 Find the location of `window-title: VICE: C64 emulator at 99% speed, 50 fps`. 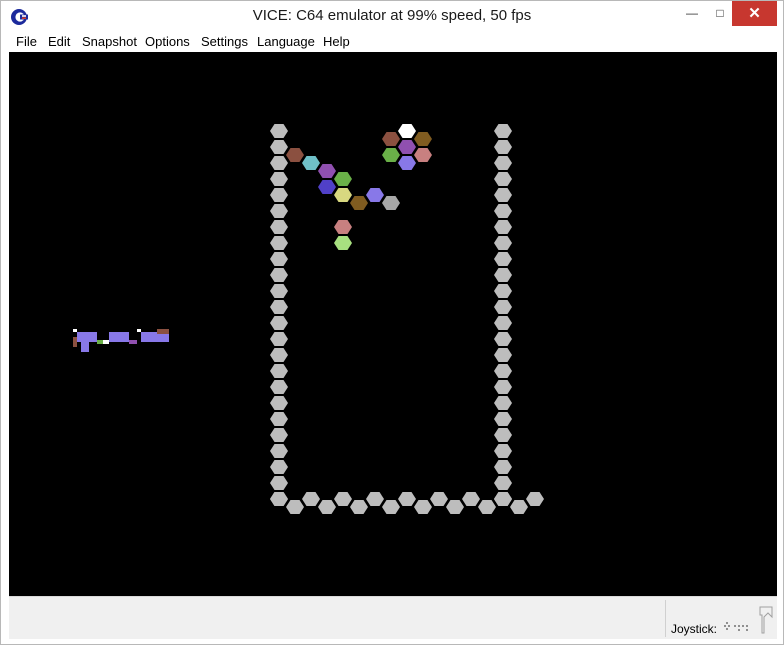

window-title: VICE: C64 emulator at 99% speed, 50 fps is located at coordinates (392, 15).